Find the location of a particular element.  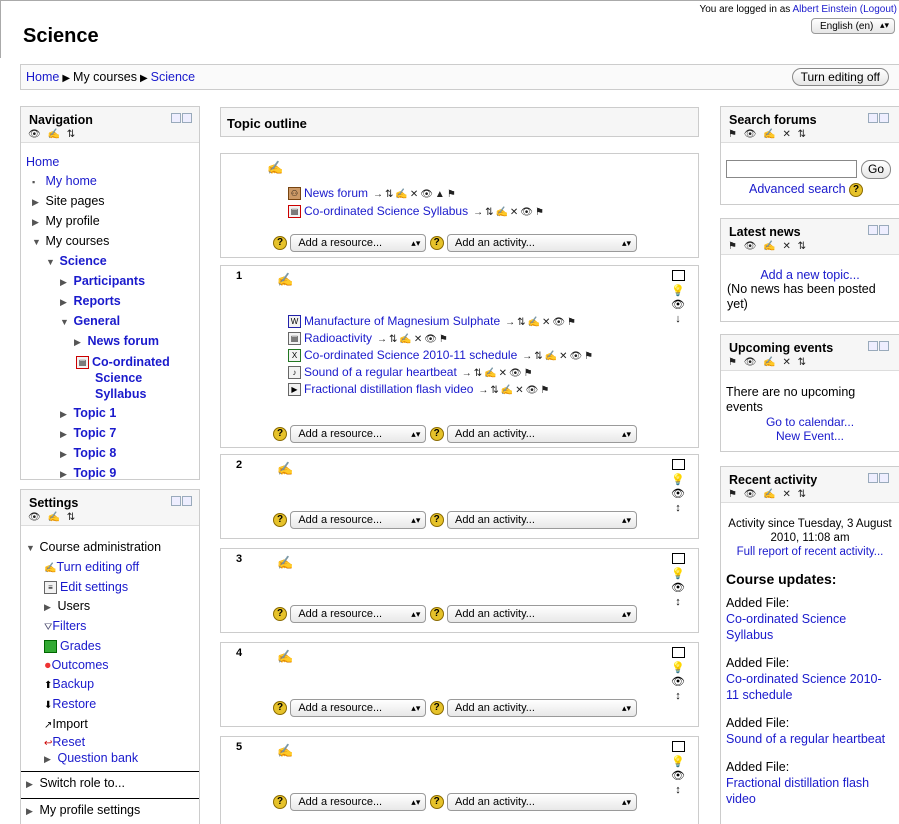

recent-file-link: Sound of a regular heartbeat is located at coordinates (805, 739).